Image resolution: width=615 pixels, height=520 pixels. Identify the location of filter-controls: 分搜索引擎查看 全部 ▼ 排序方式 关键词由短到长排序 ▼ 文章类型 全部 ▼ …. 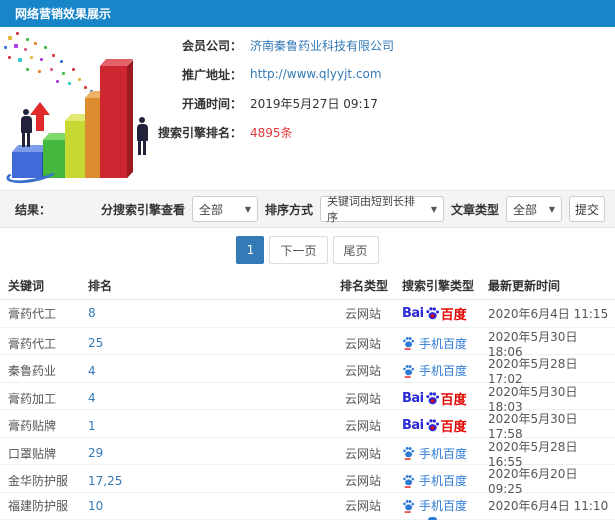
(352, 209).